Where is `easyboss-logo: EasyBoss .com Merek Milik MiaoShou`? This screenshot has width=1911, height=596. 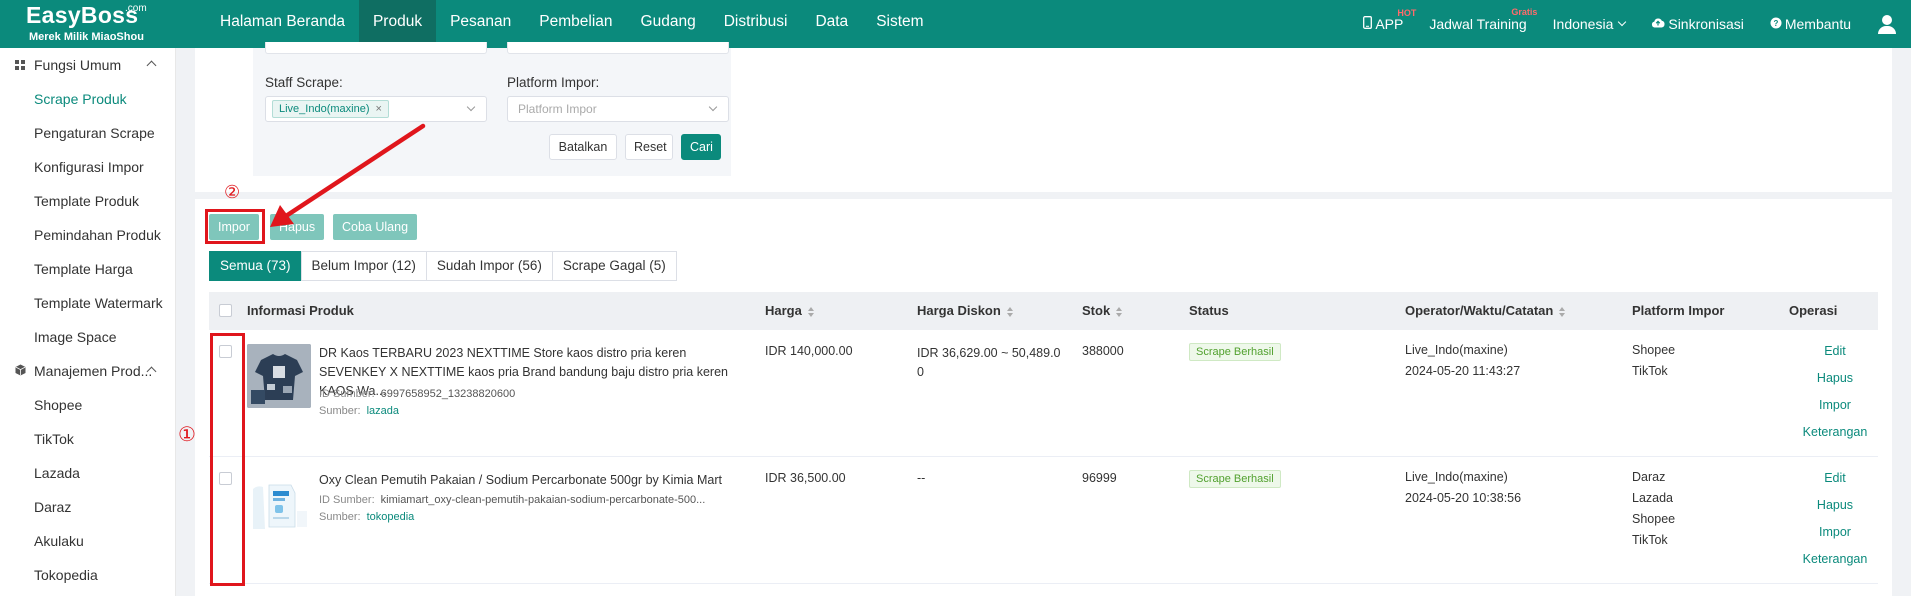 easyboss-logo: EasyBoss .com Merek Milik MiaoShou is located at coordinates (106, 24).